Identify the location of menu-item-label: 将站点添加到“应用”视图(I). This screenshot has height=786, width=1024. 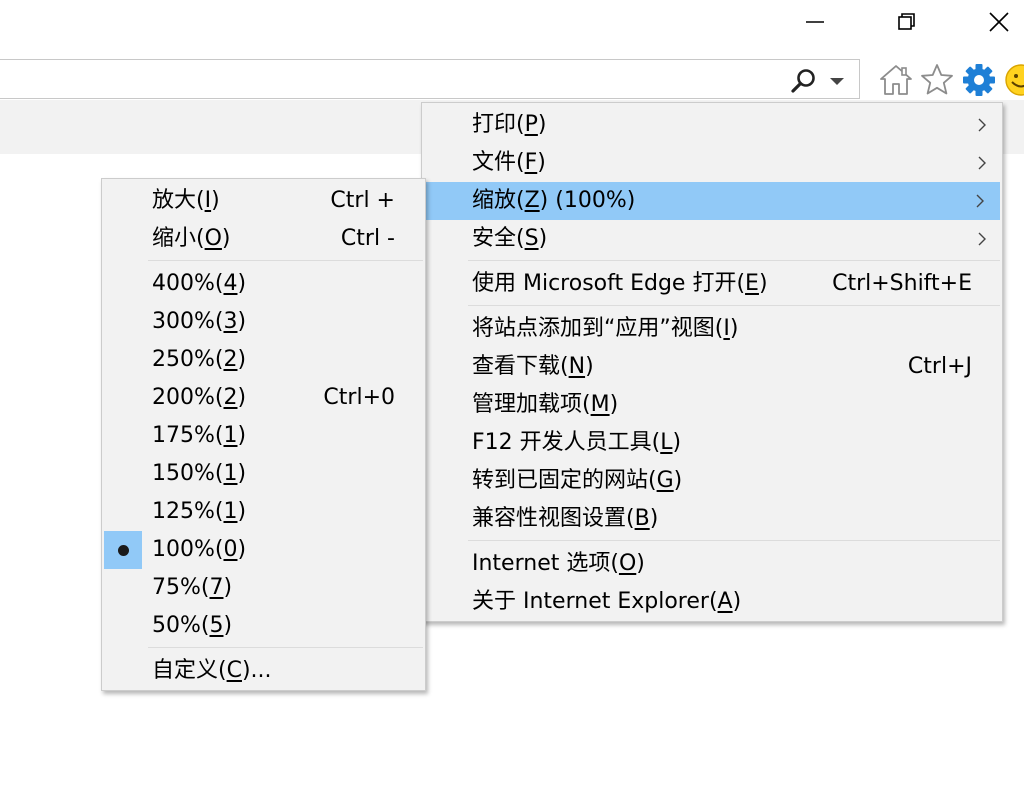
(605, 328).